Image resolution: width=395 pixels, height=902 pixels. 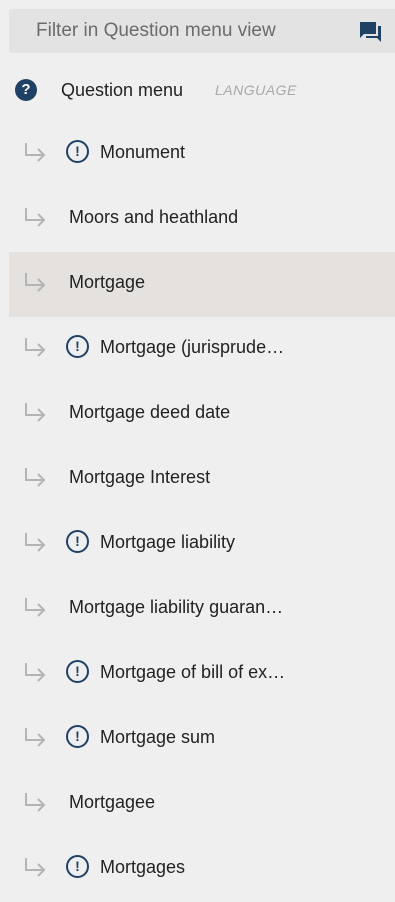 I want to click on list-item: Moors and heathland, so click(x=202, y=219).